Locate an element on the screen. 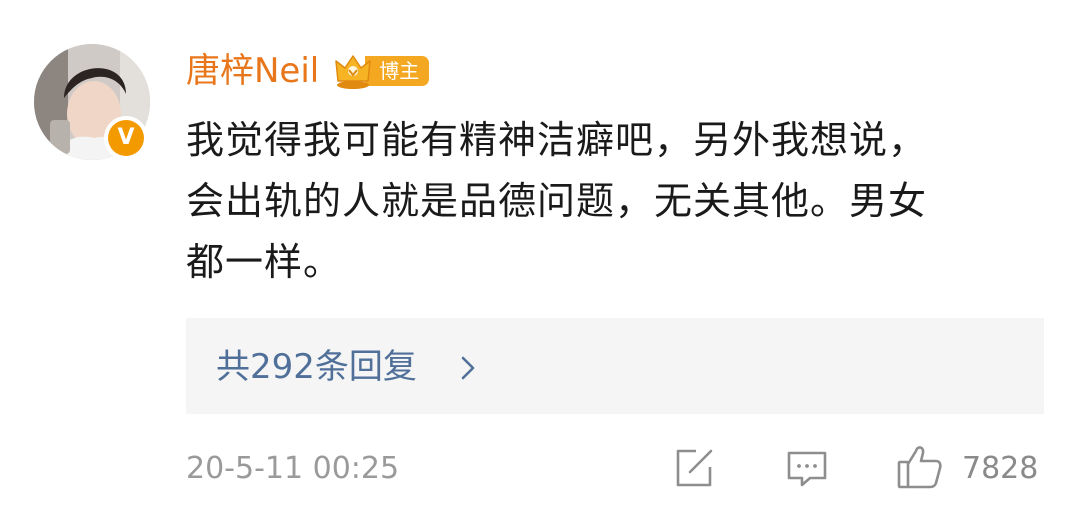  verified-badge: V is located at coordinates (126, 138).